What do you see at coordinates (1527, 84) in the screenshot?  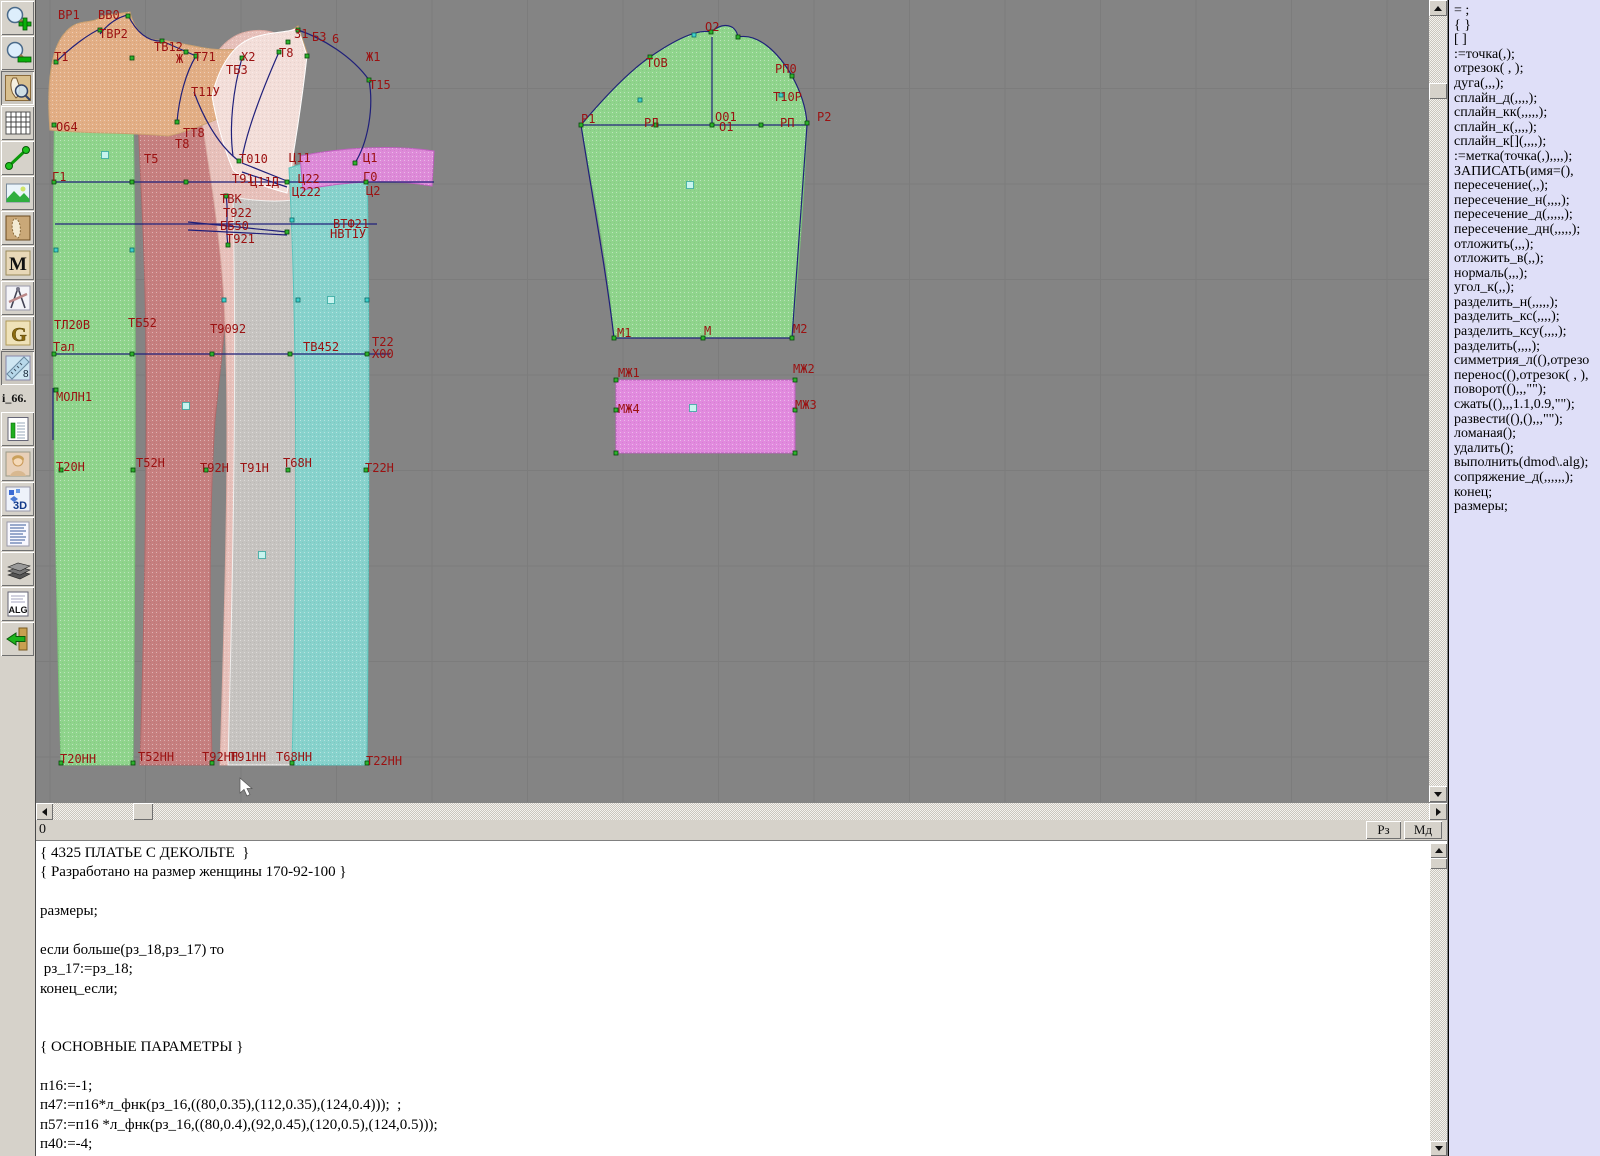 I see `command-item: дуга(,,,);` at bounding box center [1527, 84].